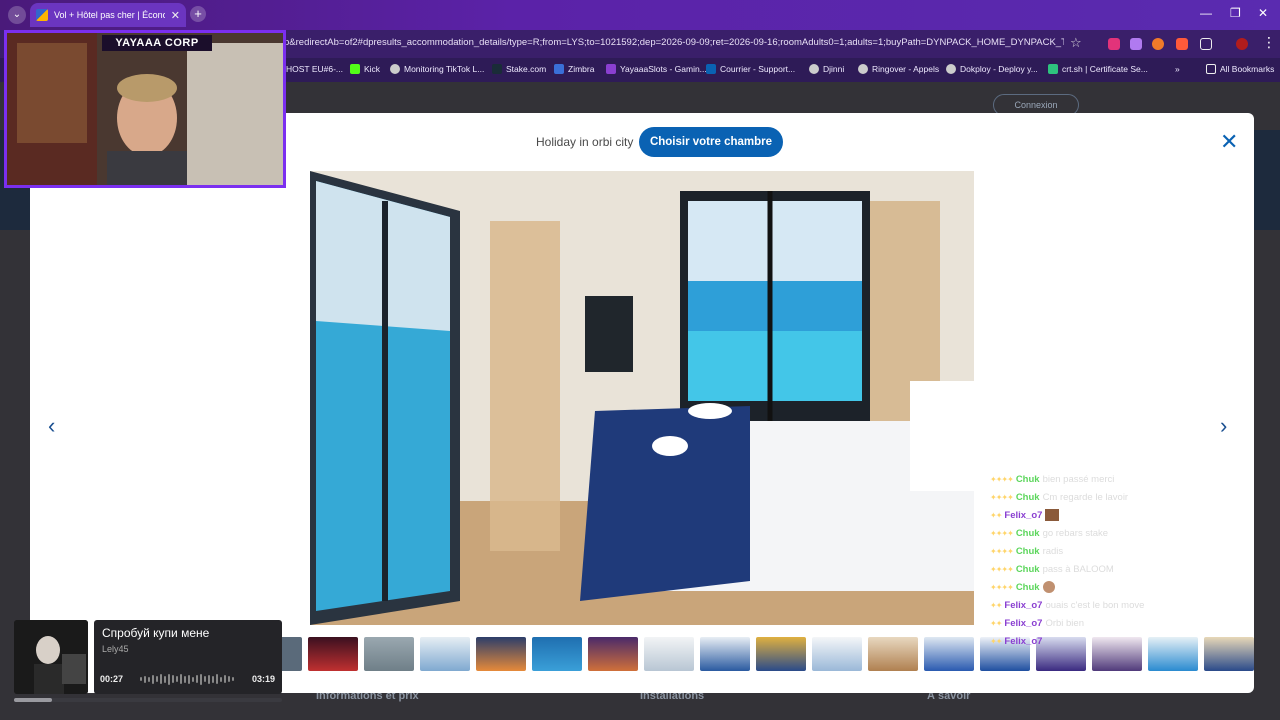  Describe the element at coordinates (1076, 43) in the screenshot. I see `bookmark-star-icon: ☆` at that location.